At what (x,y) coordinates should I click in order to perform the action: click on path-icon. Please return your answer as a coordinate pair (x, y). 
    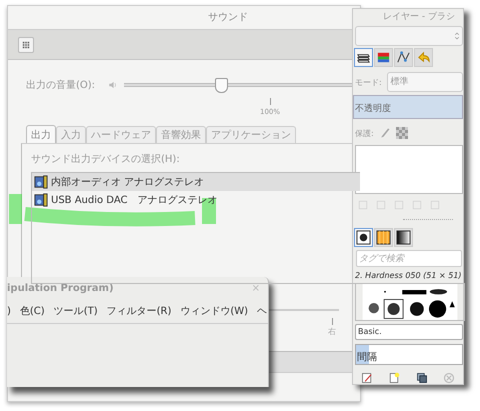
    Looking at the image, I should click on (403, 58).